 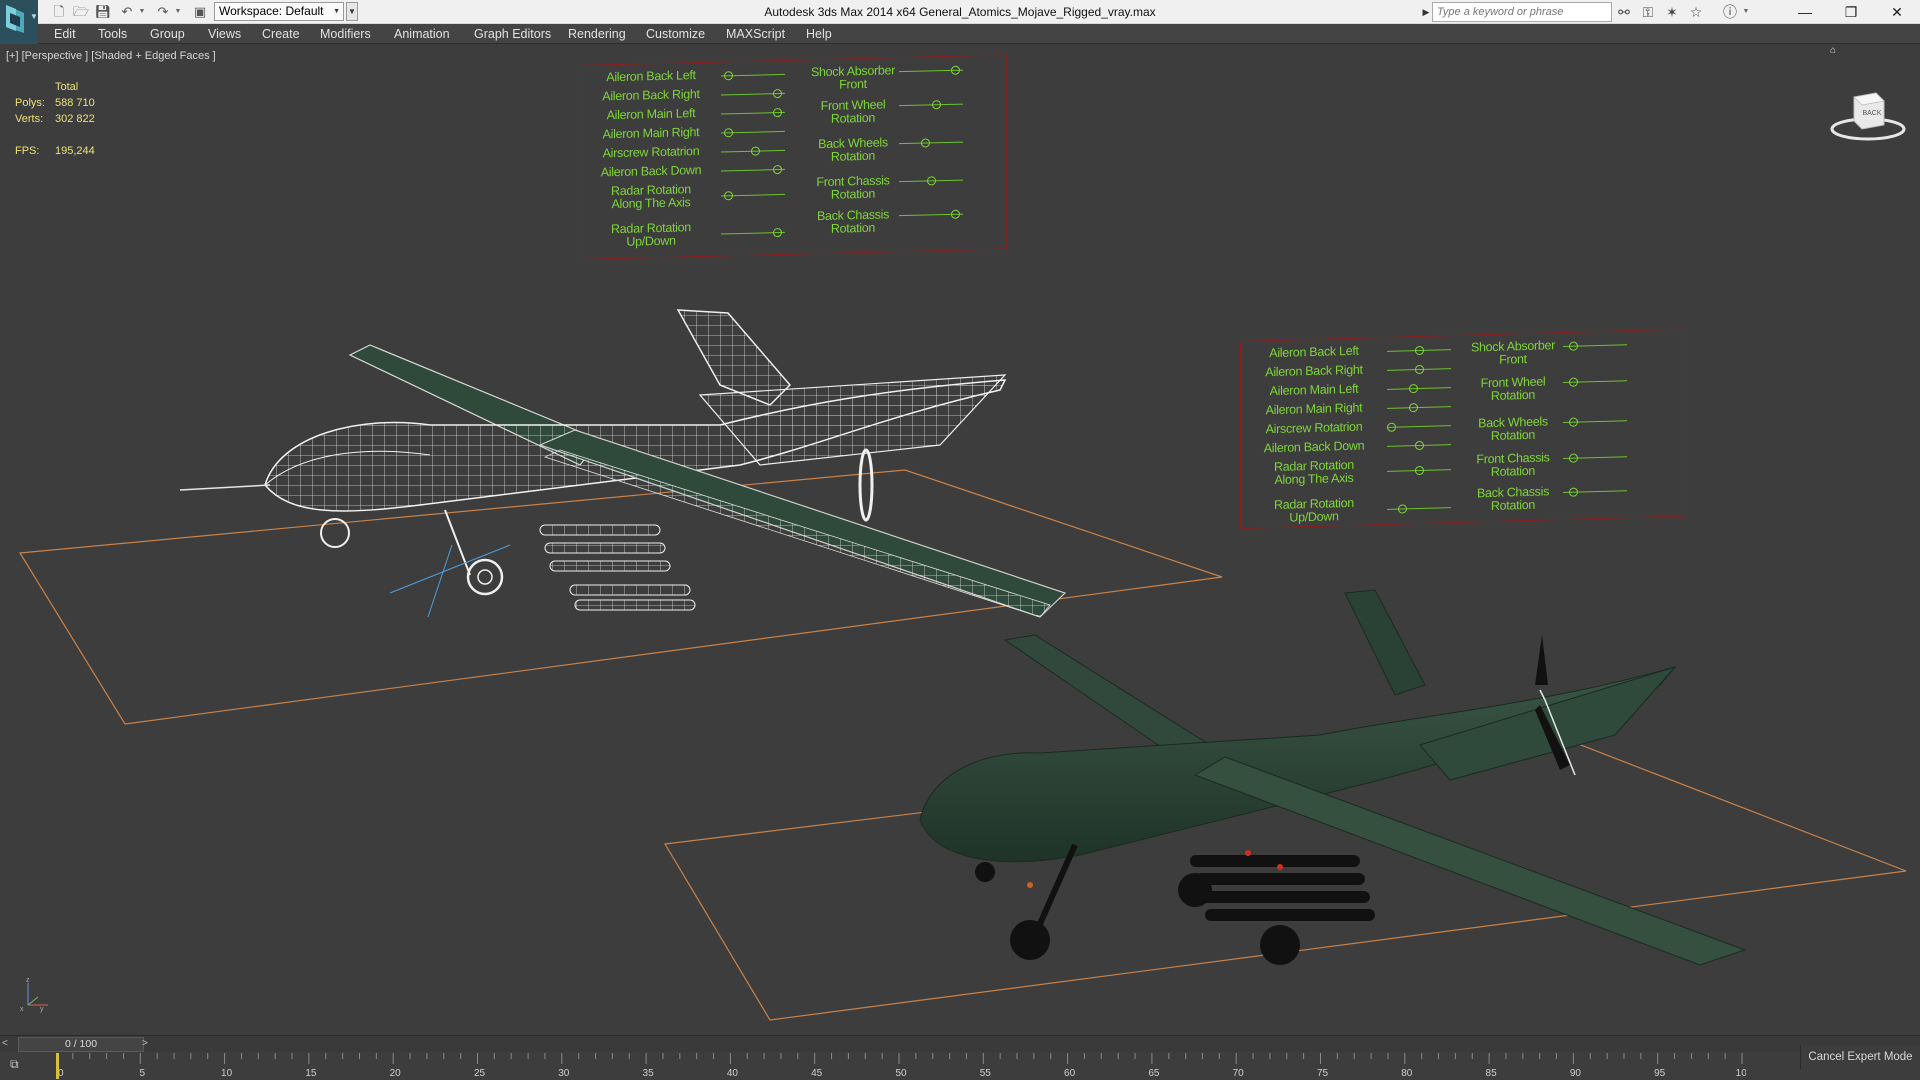 I want to click on workspace-menu-button: ▼, so click(x=352, y=11).